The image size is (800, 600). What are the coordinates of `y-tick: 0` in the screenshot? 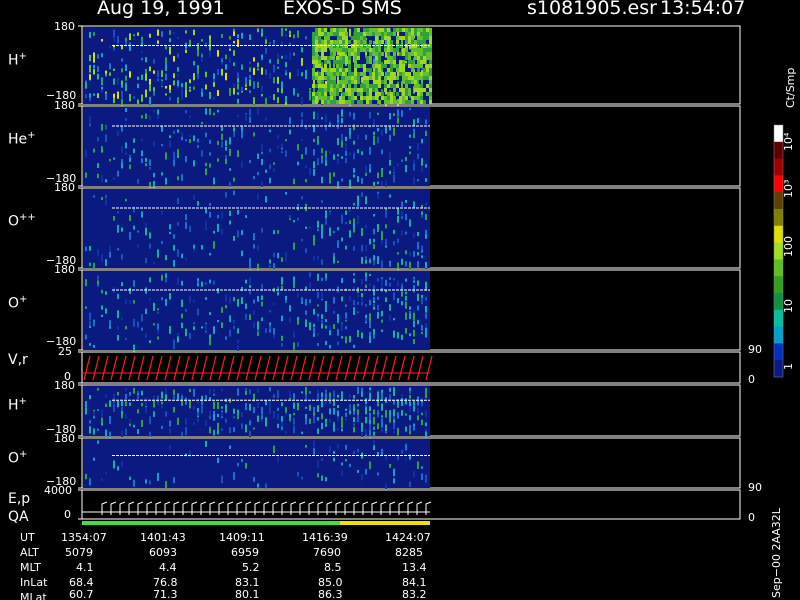 It's located at (67, 514).